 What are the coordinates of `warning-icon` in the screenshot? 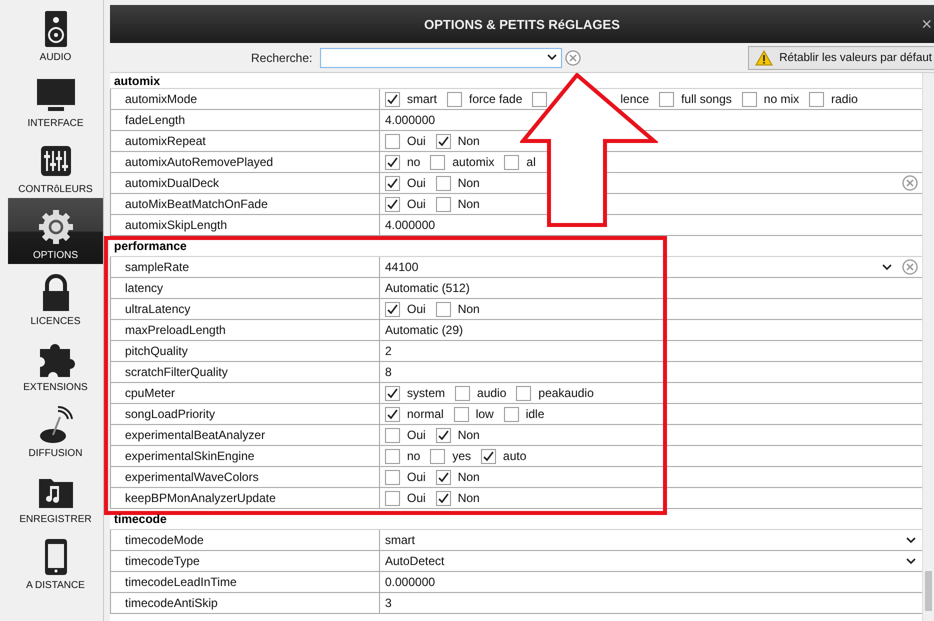 It's located at (764, 58).